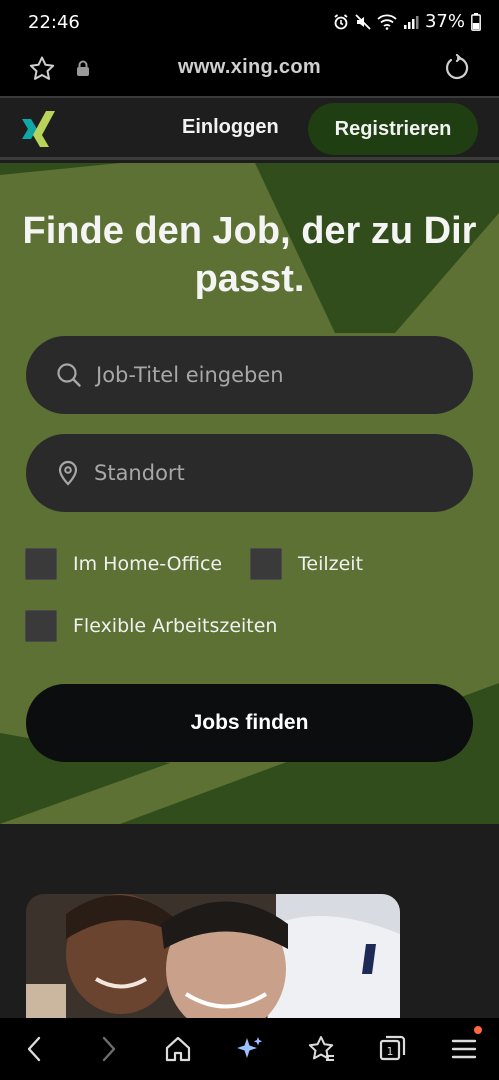 The image size is (499, 1080). I want to click on mute-icon, so click(363, 21).